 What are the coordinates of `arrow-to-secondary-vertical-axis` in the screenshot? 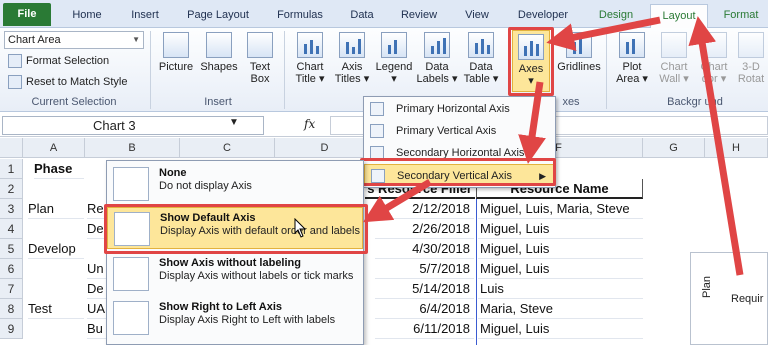 It's located at (532, 122).